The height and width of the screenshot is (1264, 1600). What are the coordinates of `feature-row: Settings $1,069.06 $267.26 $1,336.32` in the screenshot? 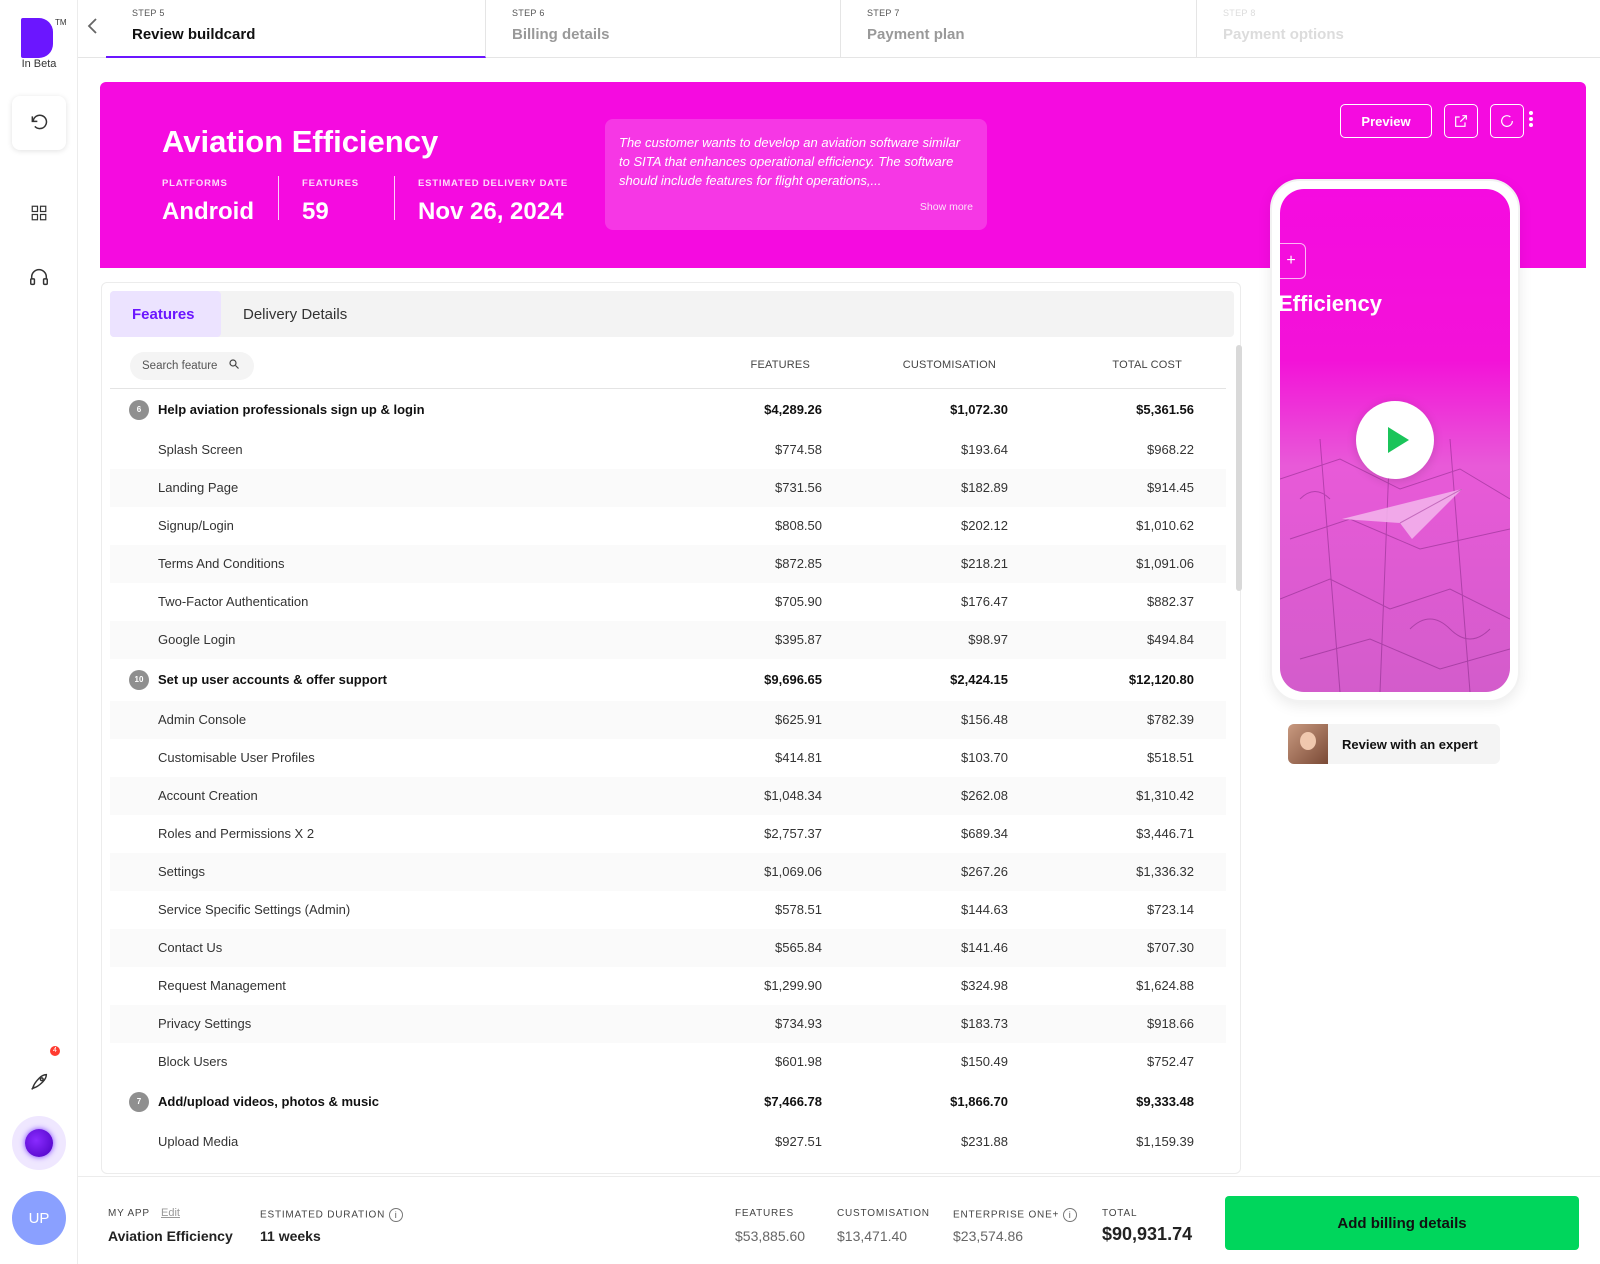 It's located at (668, 872).